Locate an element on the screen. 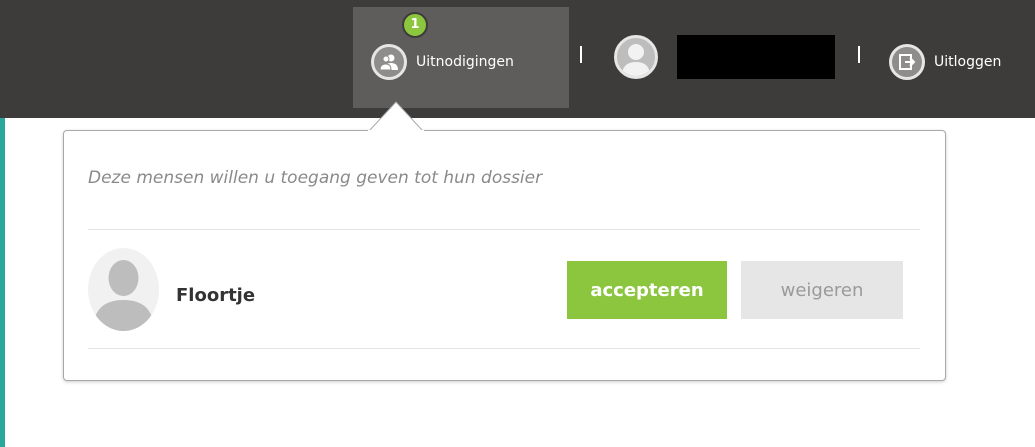 This screenshot has width=1035, height=447. user-avatar is located at coordinates (636, 57).